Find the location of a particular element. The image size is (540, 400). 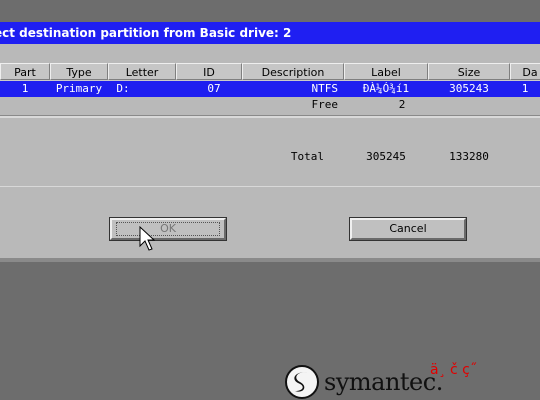

partition-row: 1 Primary D: 07 NTFS ÐÀ¼Ó¾í1 305243 1 is located at coordinates (270, 89).